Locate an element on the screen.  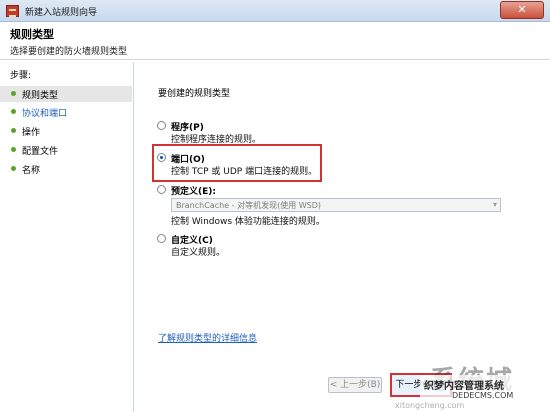
option-description: 自定义规则。 is located at coordinates (198, 253).